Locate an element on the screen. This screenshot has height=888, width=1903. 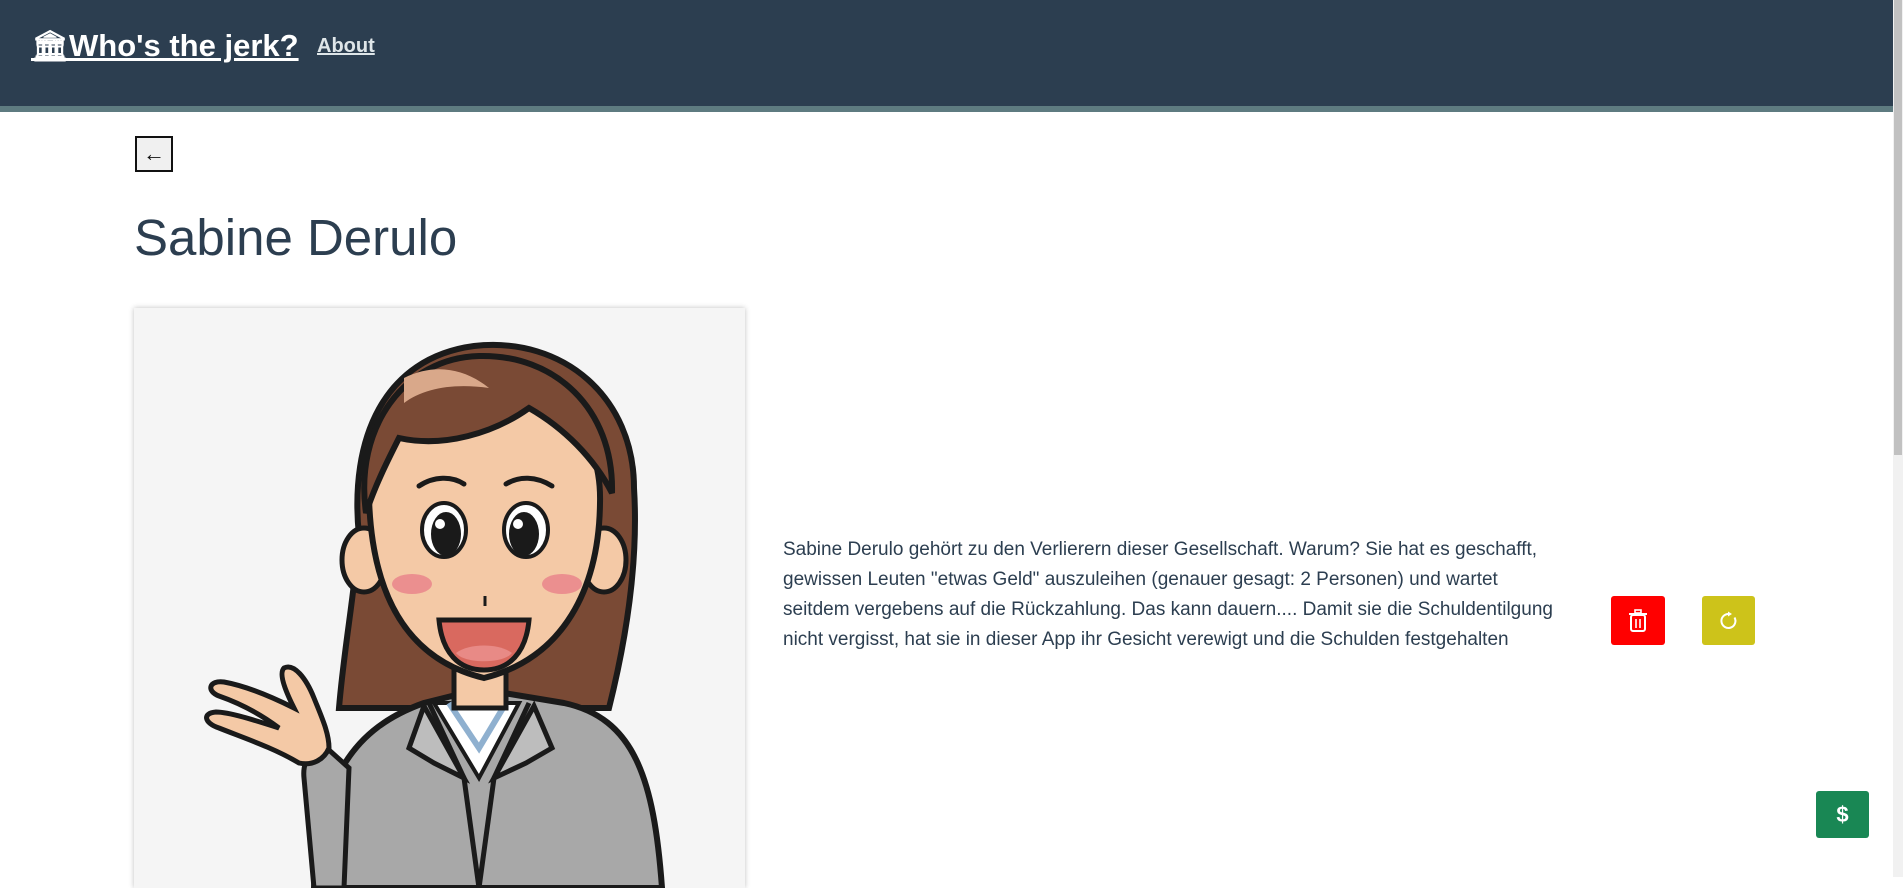
scrollbar is located at coordinates (1898, 438).